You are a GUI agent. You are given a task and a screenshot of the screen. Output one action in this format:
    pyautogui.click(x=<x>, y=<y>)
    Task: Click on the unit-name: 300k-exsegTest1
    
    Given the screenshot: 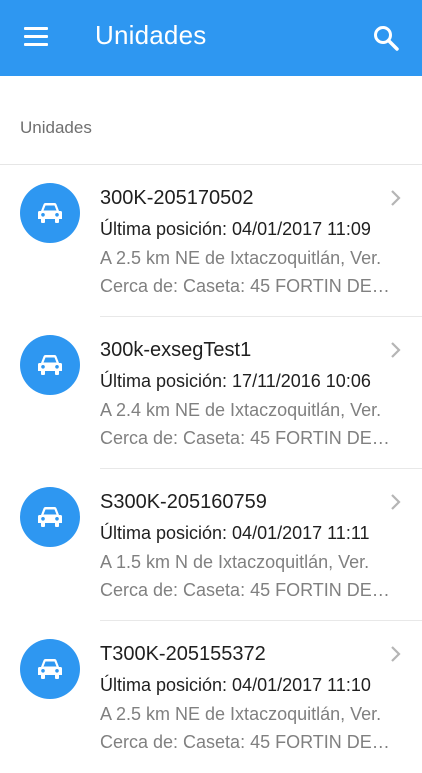 What is the action you would take?
    pyautogui.click(x=176, y=350)
    